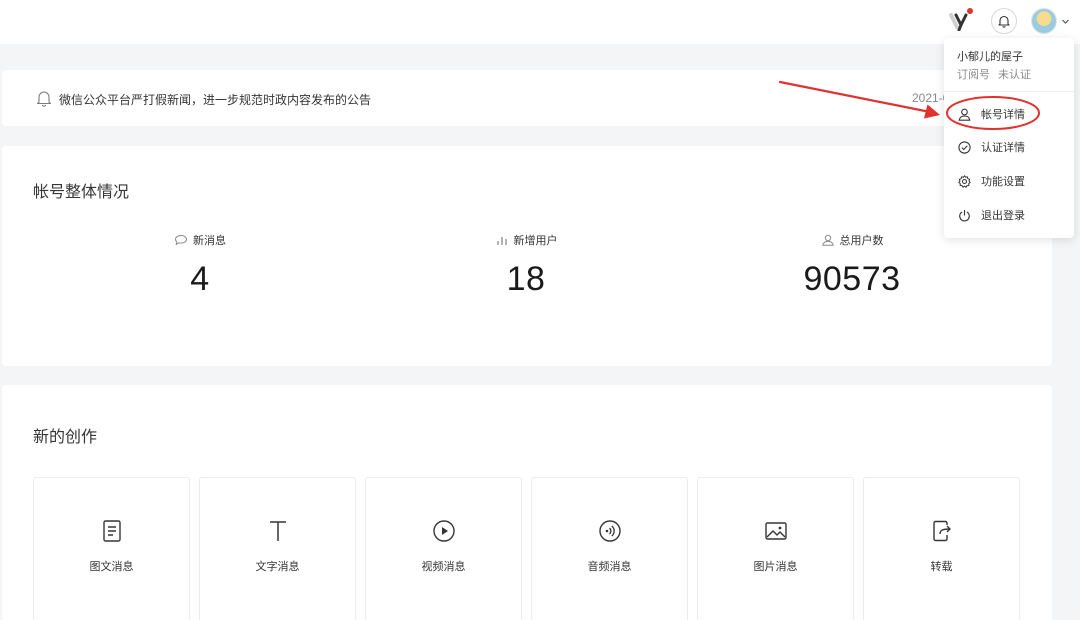  Describe the element at coordinates (443, 531) in the screenshot. I see `play-icon` at that location.